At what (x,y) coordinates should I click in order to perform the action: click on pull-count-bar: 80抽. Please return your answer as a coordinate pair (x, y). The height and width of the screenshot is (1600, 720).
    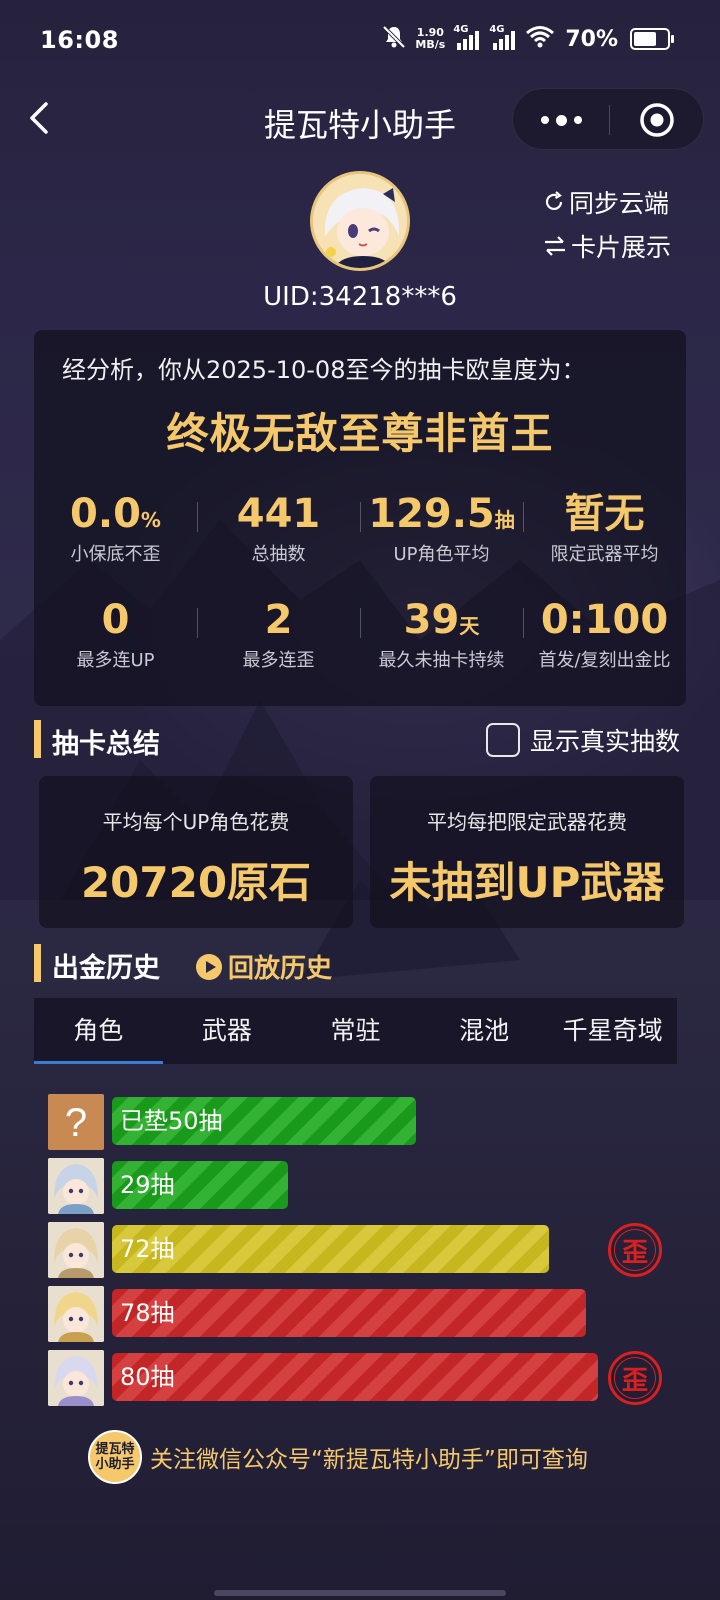
    Looking at the image, I should click on (355, 1377).